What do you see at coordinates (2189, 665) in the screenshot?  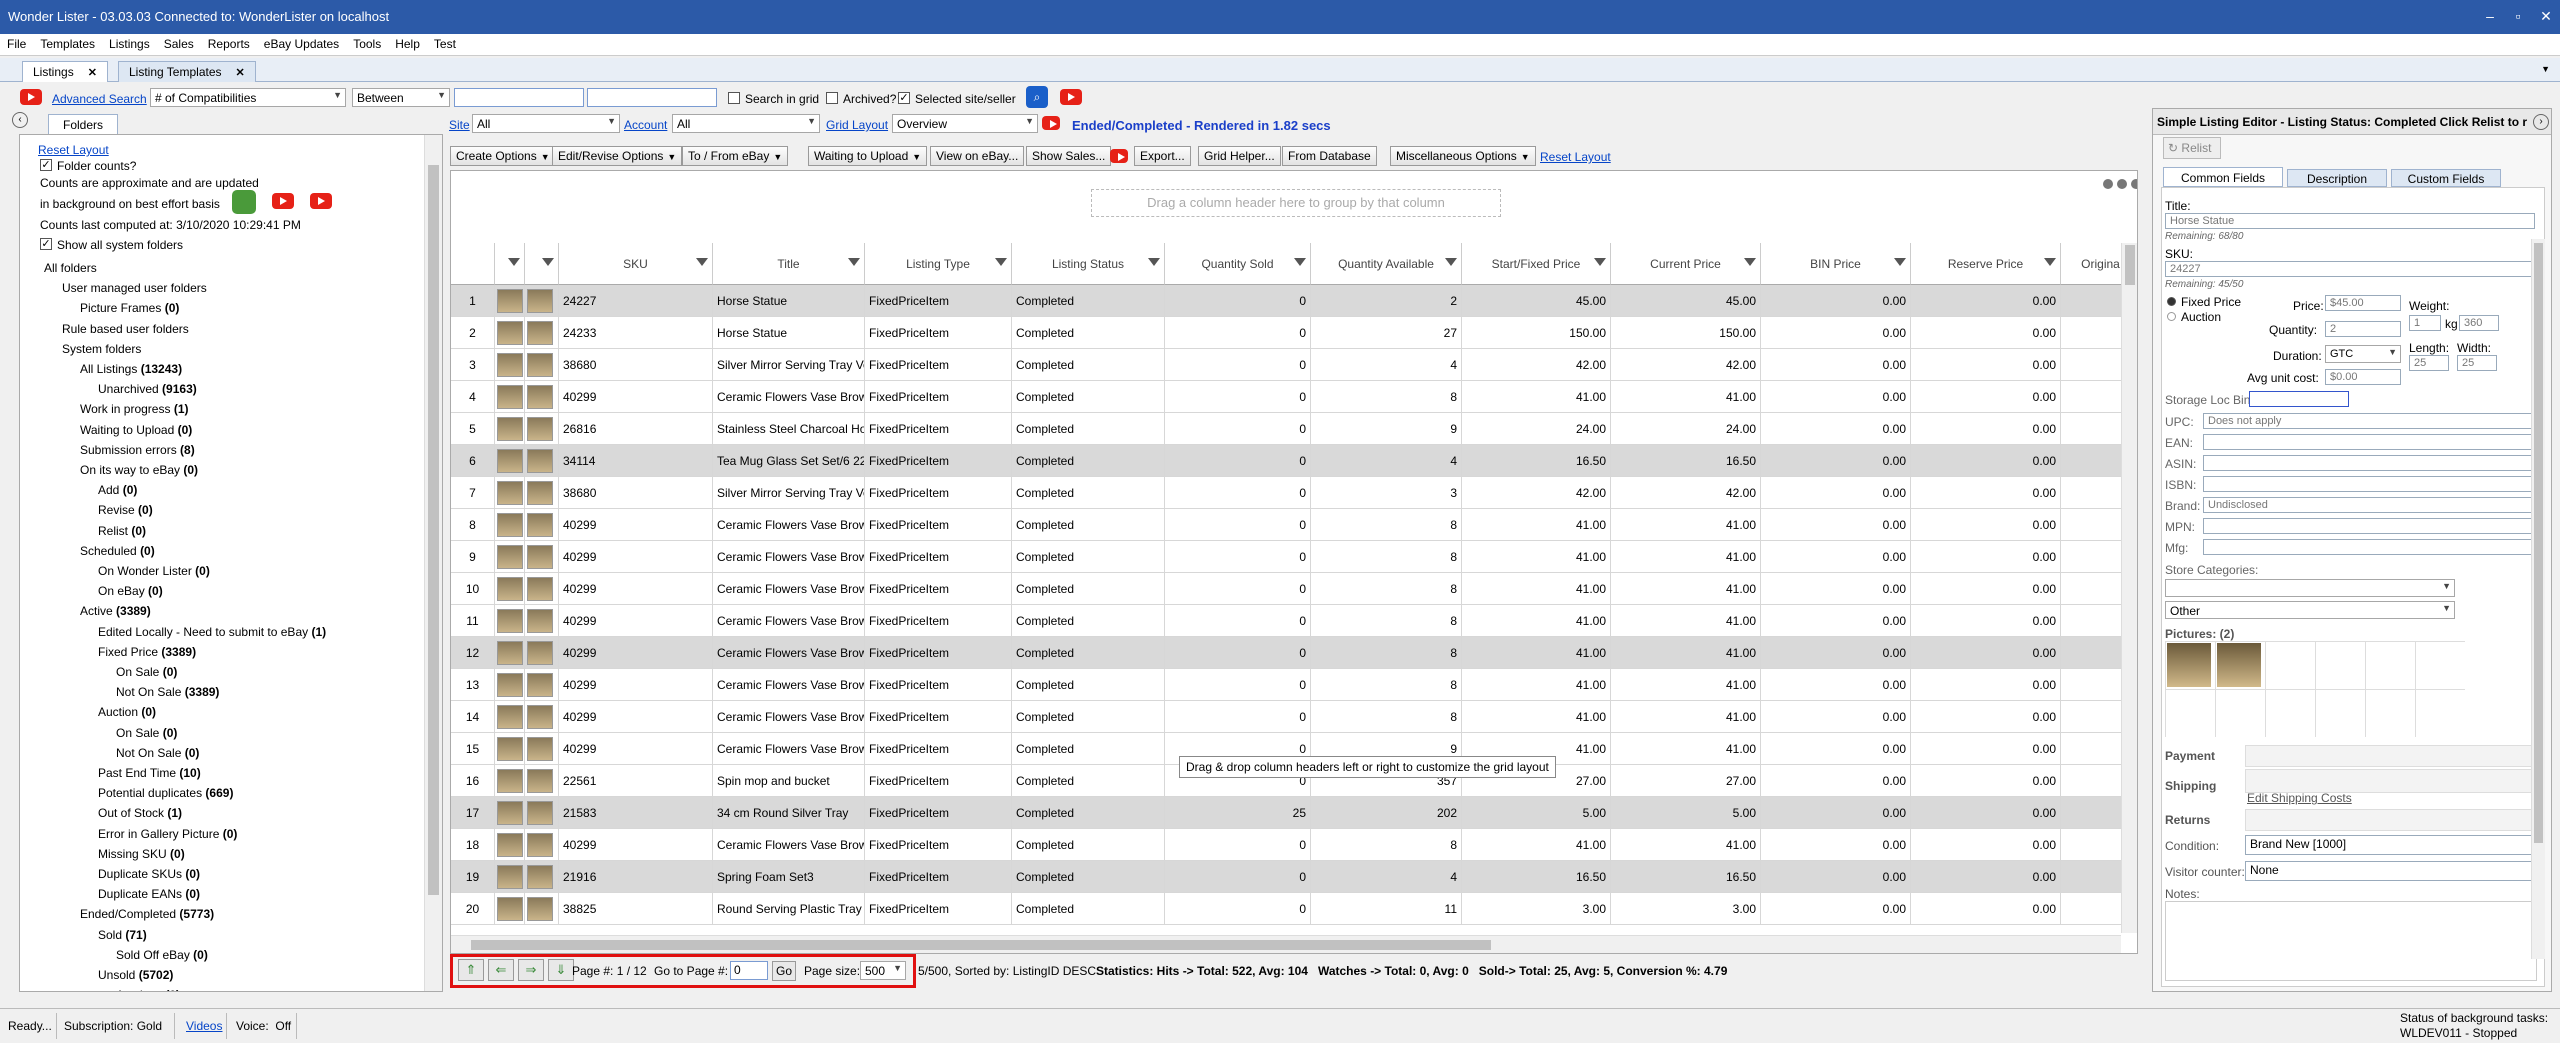 I see `picture-thumbnail` at bounding box center [2189, 665].